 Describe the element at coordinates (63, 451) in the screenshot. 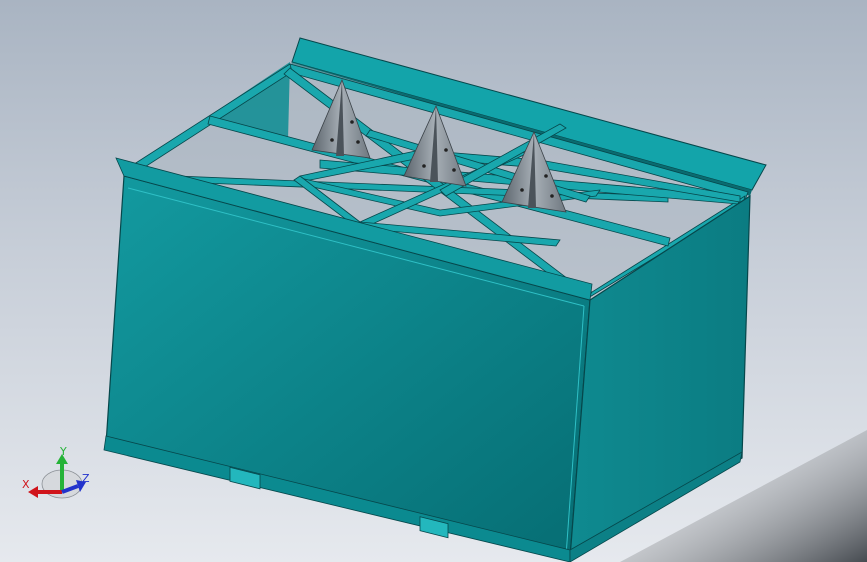

I see `triad-y-label: Y` at that location.